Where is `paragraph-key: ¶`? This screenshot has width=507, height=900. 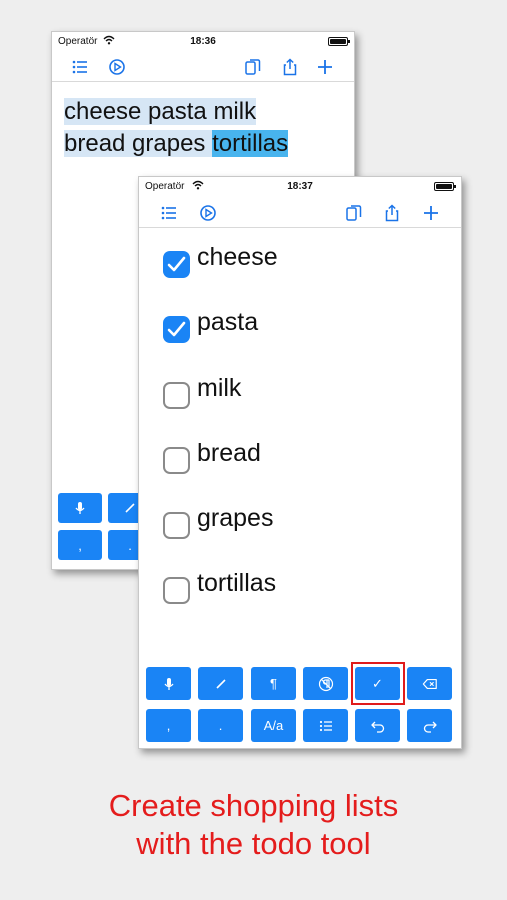
paragraph-key: ¶ is located at coordinates (273, 683).